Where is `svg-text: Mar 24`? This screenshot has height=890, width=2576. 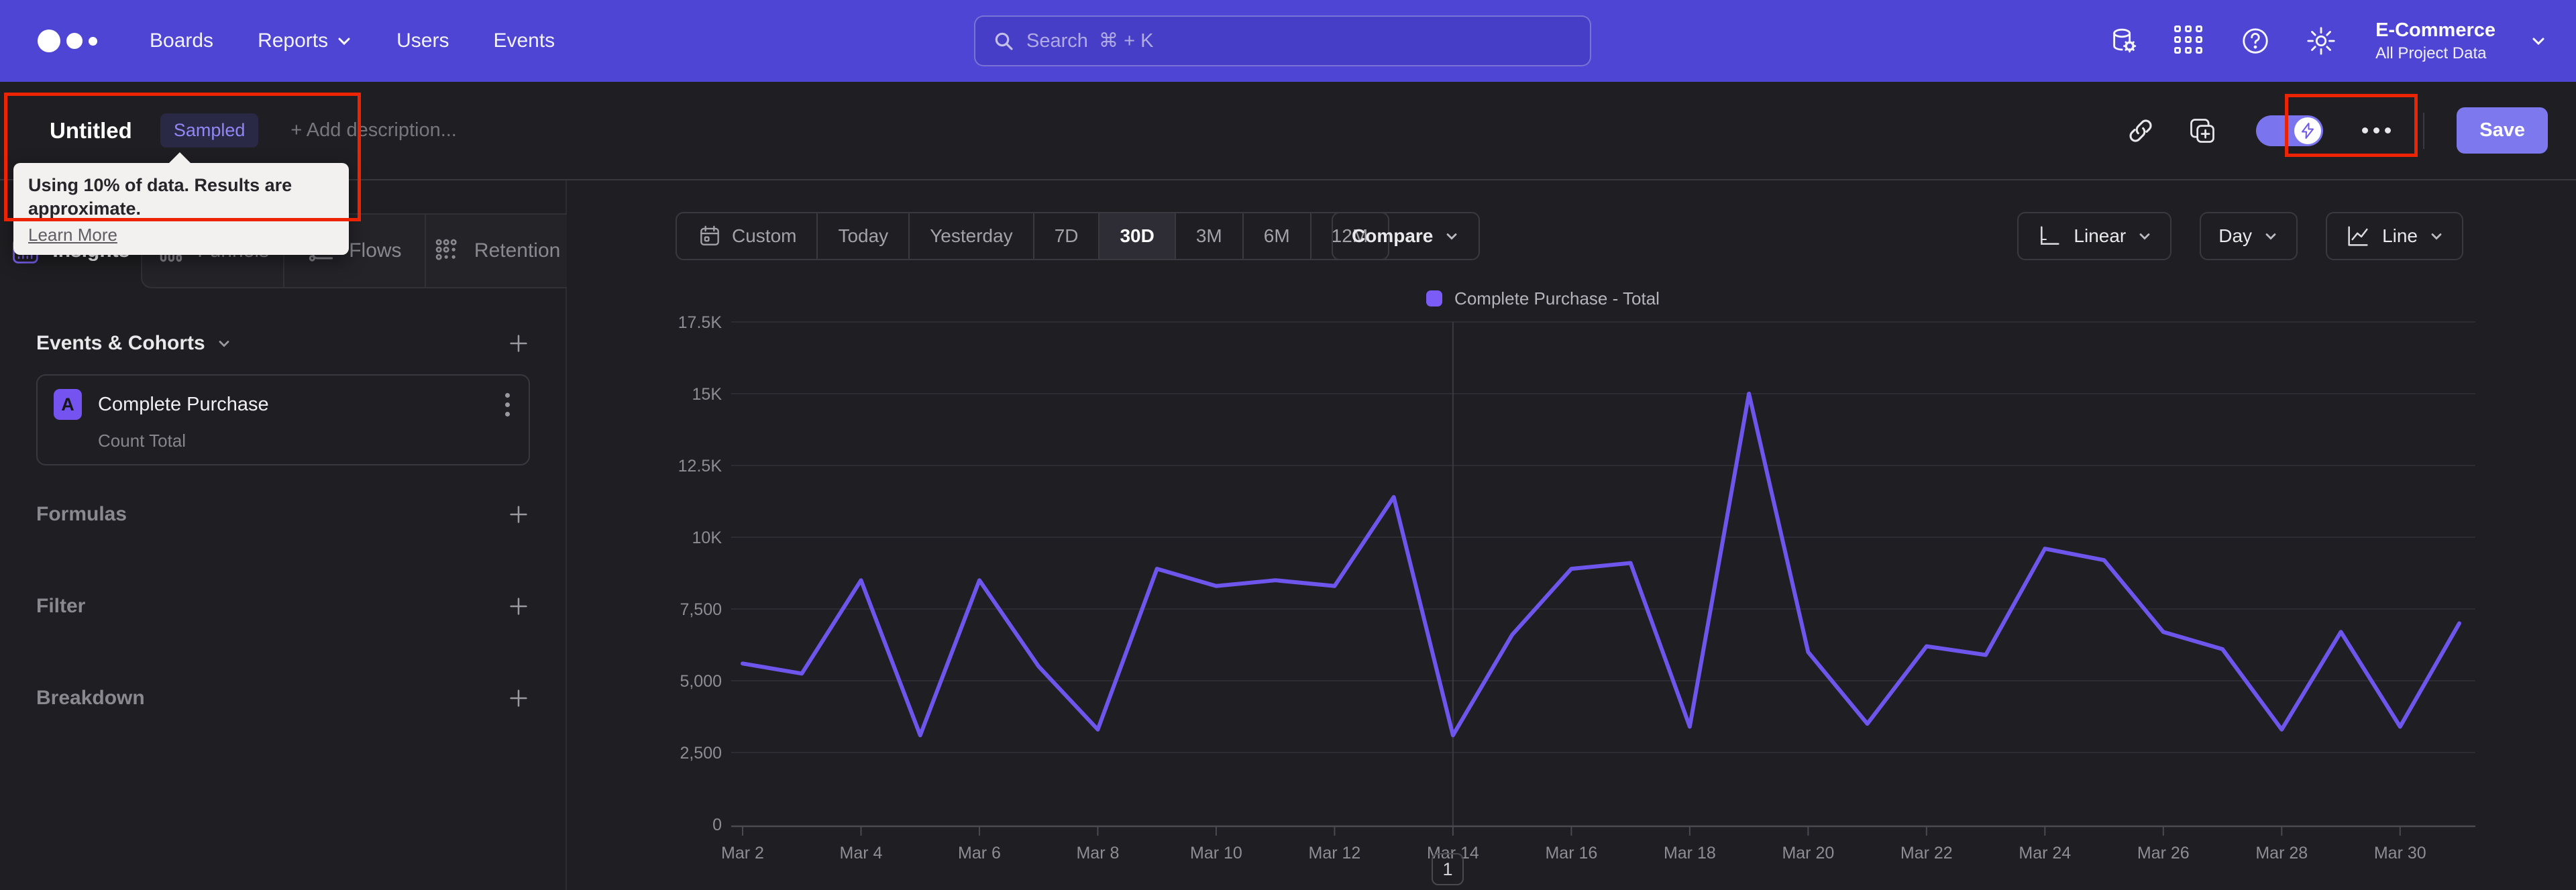 svg-text: Mar 24 is located at coordinates (2045, 853).